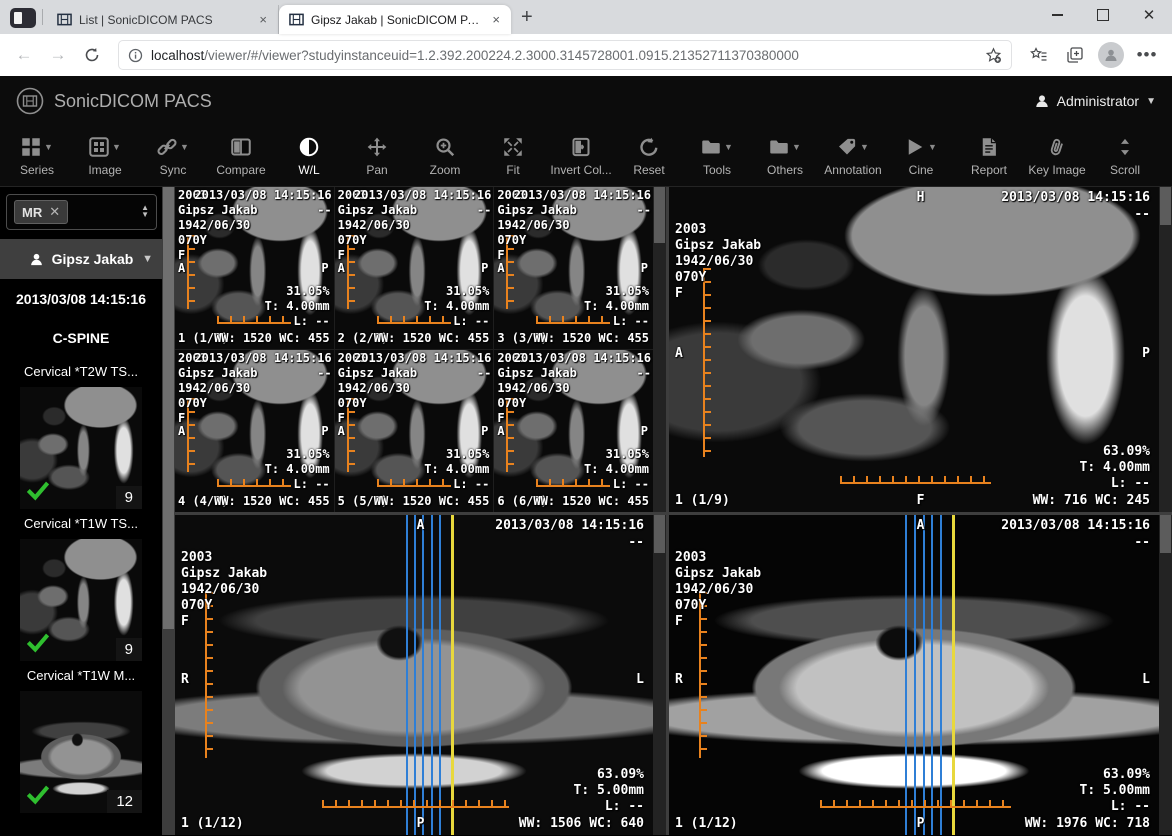 Image resolution: width=1172 pixels, height=836 pixels. I want to click on back-icon: ←, so click(24, 55).